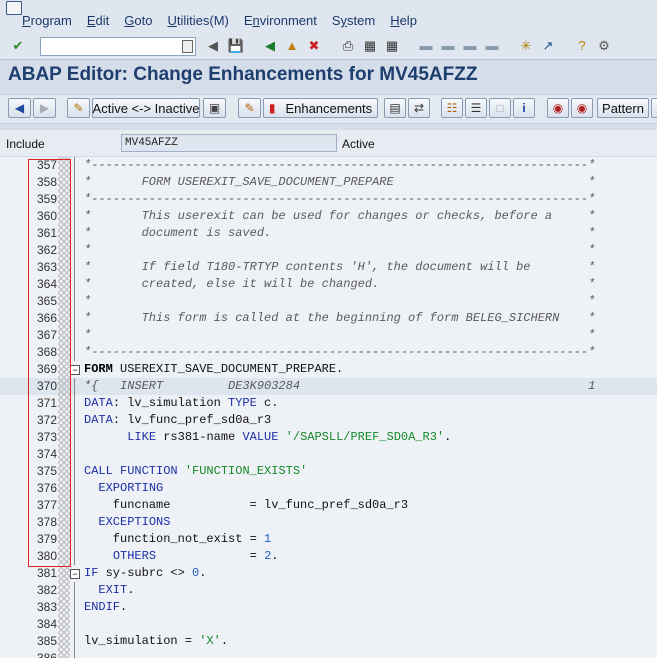  Describe the element at coordinates (328, 301) in the screenshot. I see `code-line: 365 * *` at that location.